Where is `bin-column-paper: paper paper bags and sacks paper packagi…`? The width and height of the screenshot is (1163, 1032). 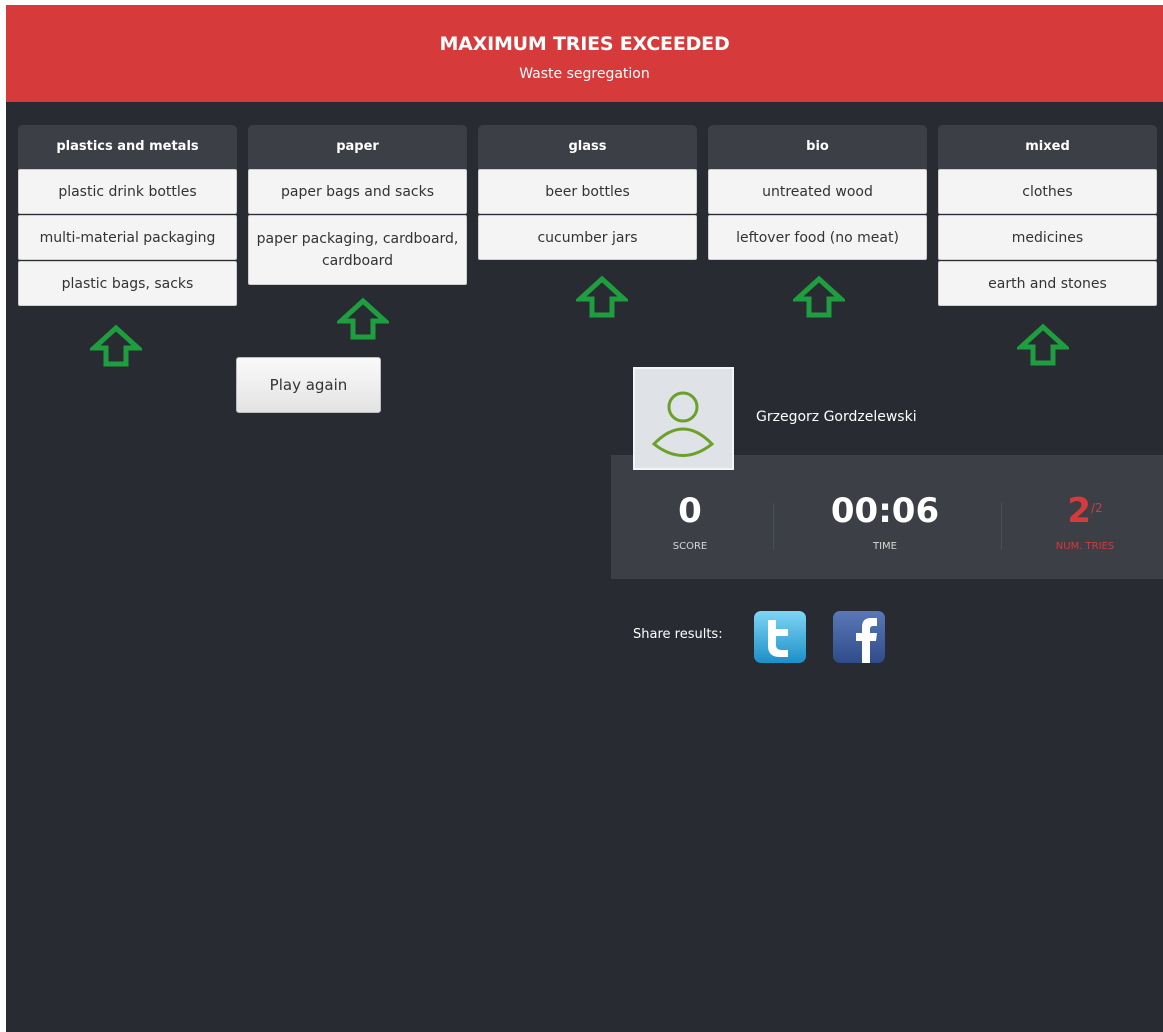 bin-column-paper: paper paper bags and sacks paper packagi… is located at coordinates (357, 205).